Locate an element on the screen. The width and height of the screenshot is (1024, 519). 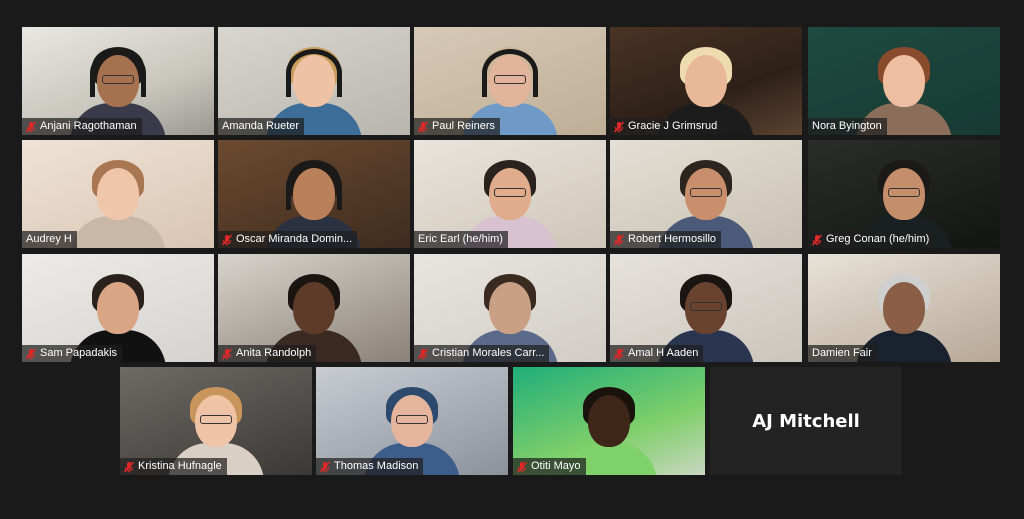
participant-name: Audrey H is located at coordinates (49, 239).